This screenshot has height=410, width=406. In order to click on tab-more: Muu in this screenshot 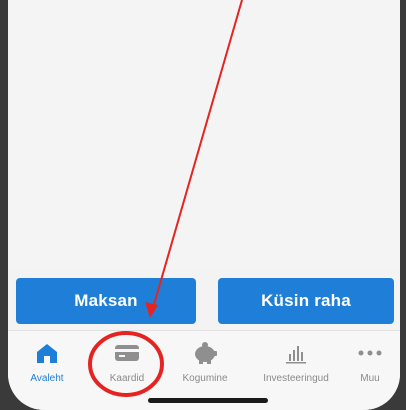, I will do `click(370, 366)`.